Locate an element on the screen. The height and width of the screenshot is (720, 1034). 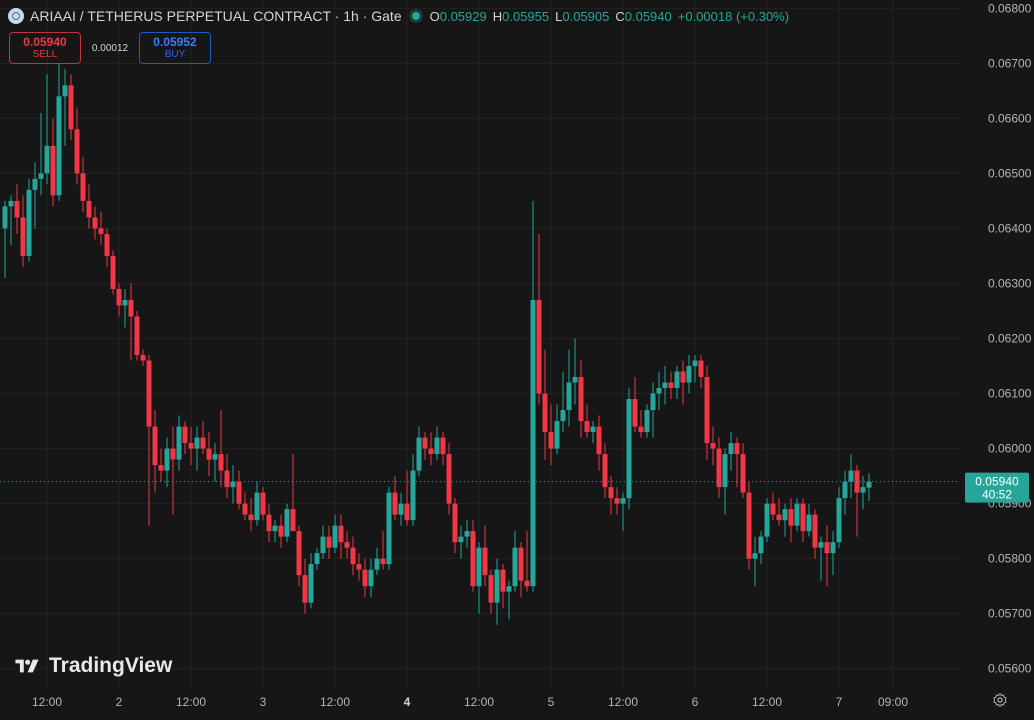
time-tick-label: 12:00 is located at coordinates (767, 702).